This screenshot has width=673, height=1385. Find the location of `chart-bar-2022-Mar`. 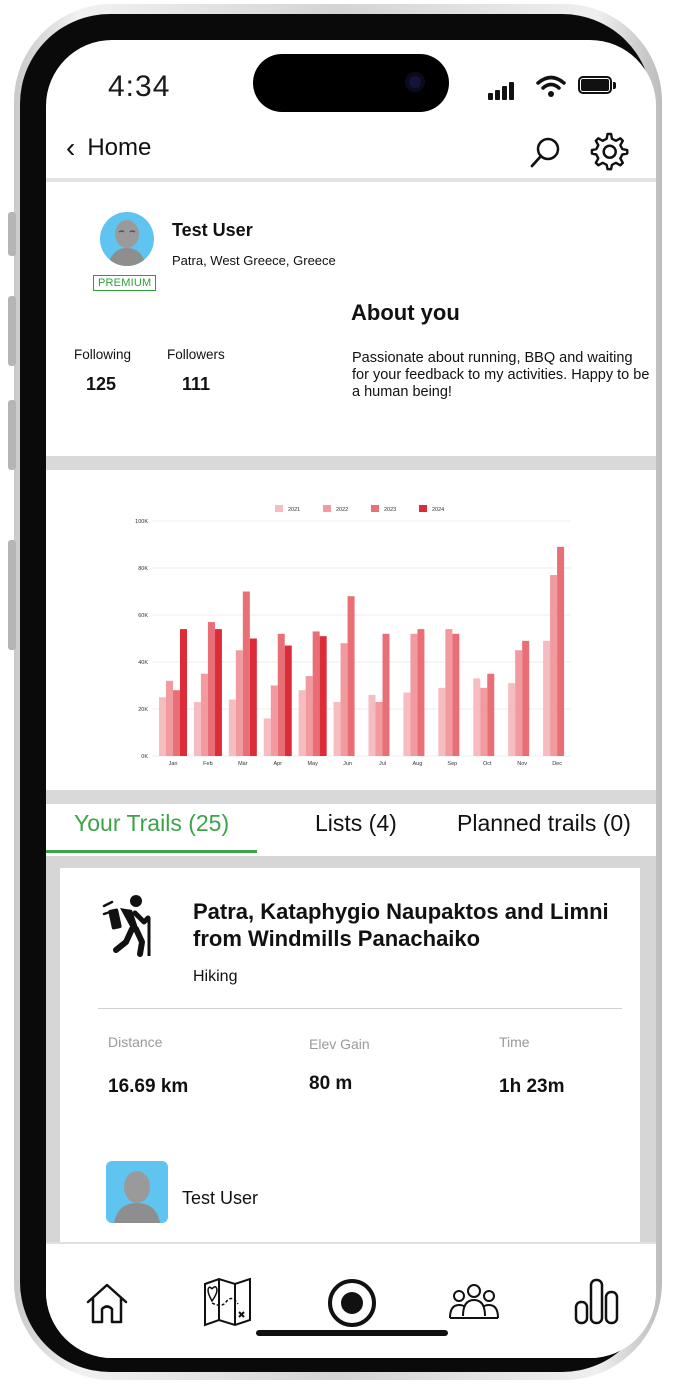

chart-bar-2022-Mar is located at coordinates (239, 703).